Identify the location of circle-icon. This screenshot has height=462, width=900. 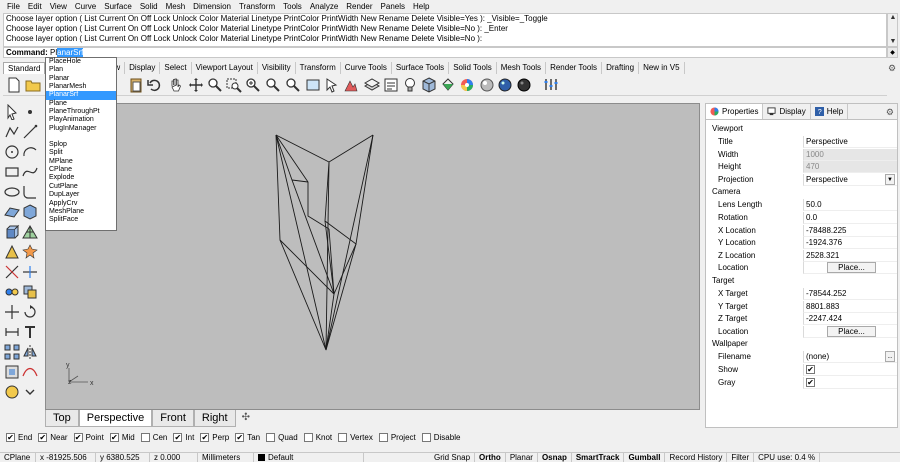
(12, 152).